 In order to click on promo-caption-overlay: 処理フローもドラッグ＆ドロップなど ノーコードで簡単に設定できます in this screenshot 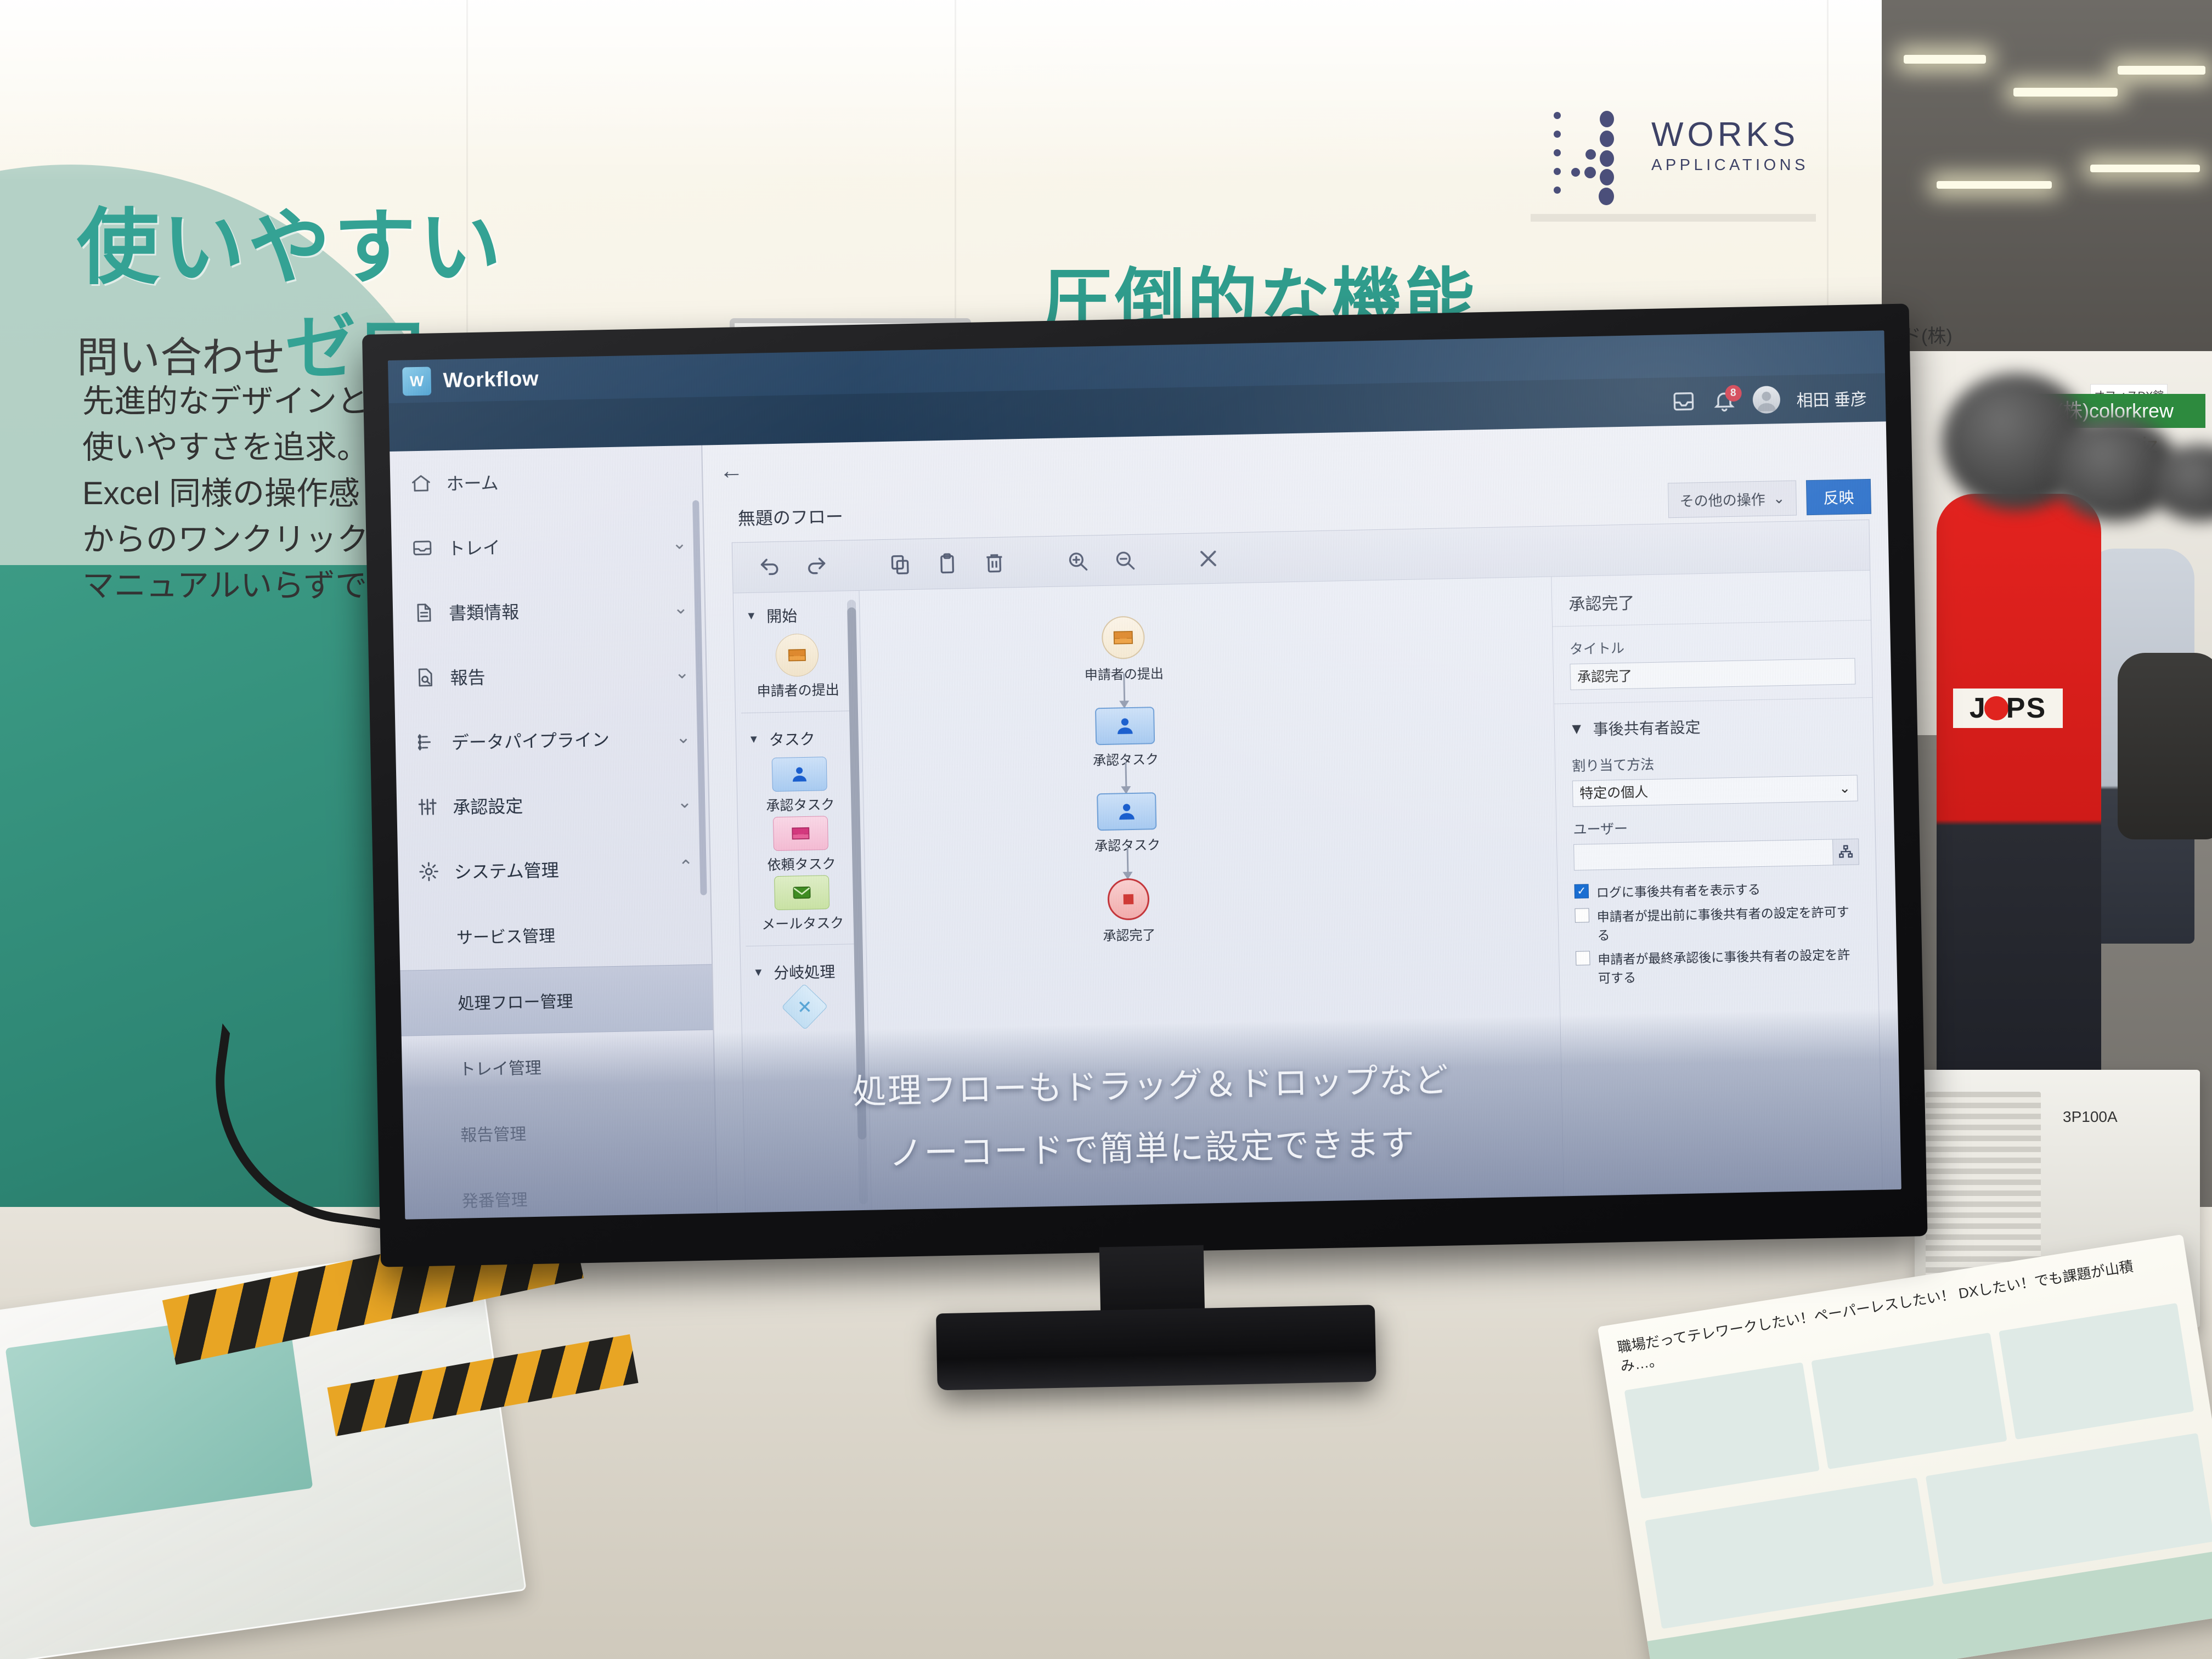, I will do `click(1151, 1114)`.